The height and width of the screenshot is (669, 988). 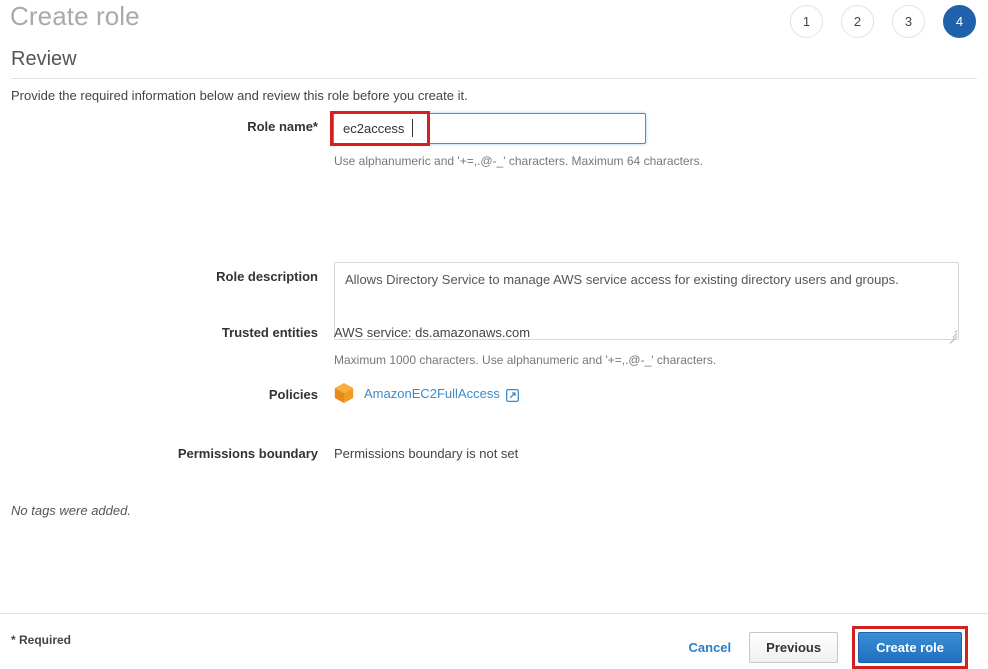 I want to click on policies-row: Policies AmazonEC2FullAccess, so click(x=494, y=398).